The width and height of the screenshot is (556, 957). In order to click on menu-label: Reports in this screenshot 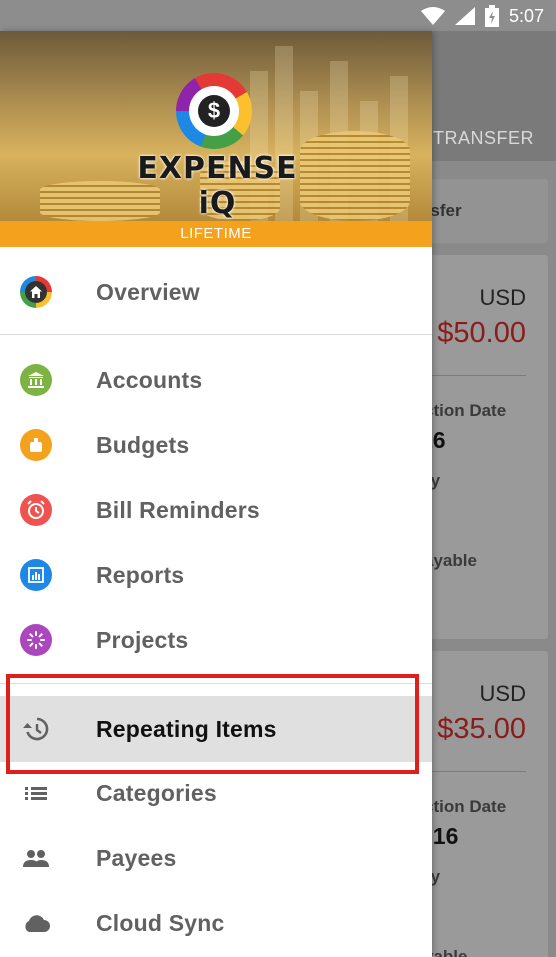, I will do `click(140, 574)`.